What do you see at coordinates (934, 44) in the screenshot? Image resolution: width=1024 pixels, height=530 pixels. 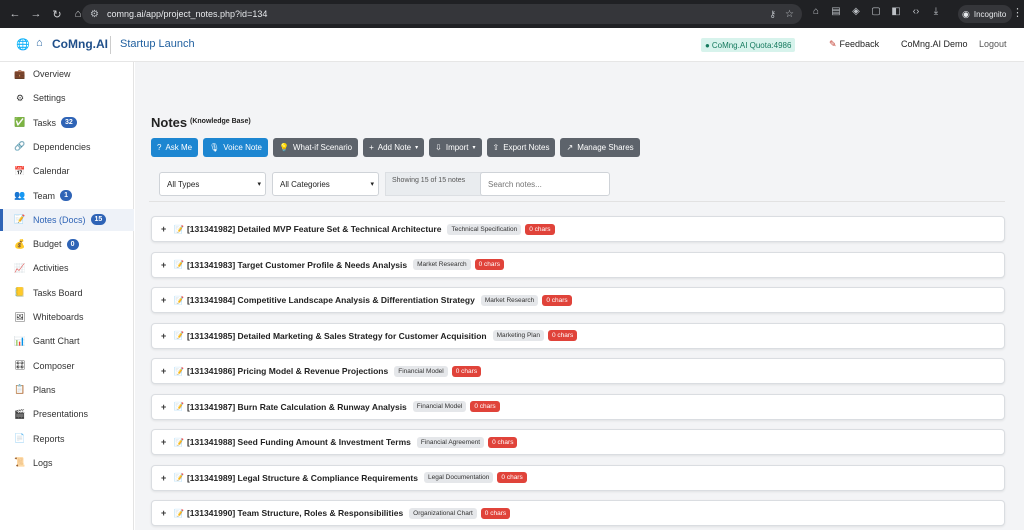 I see `user-name: CoMng.AI Demo` at bounding box center [934, 44].